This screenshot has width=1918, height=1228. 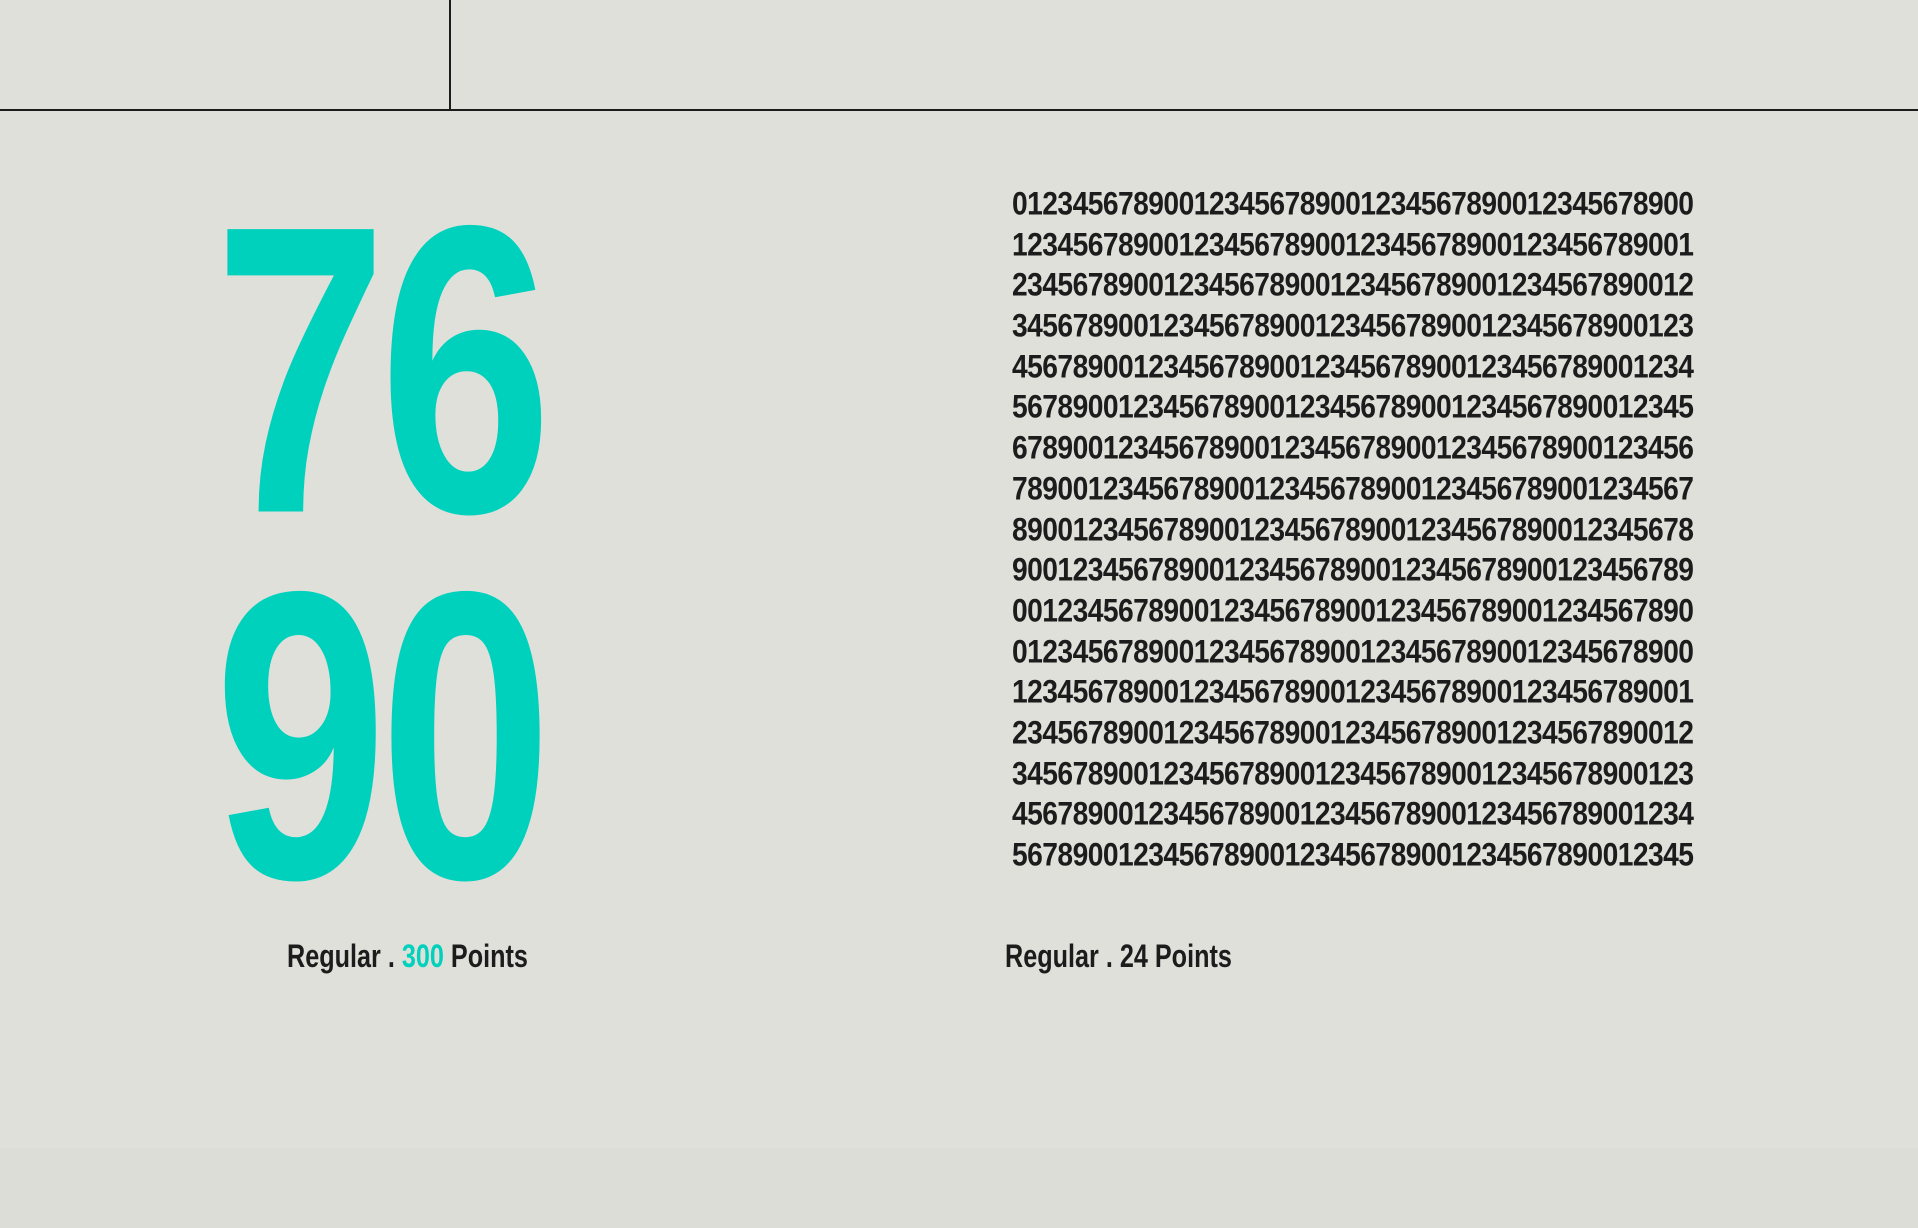 I want to click on display-numerals-row-2: 90, so click(x=383, y=735).